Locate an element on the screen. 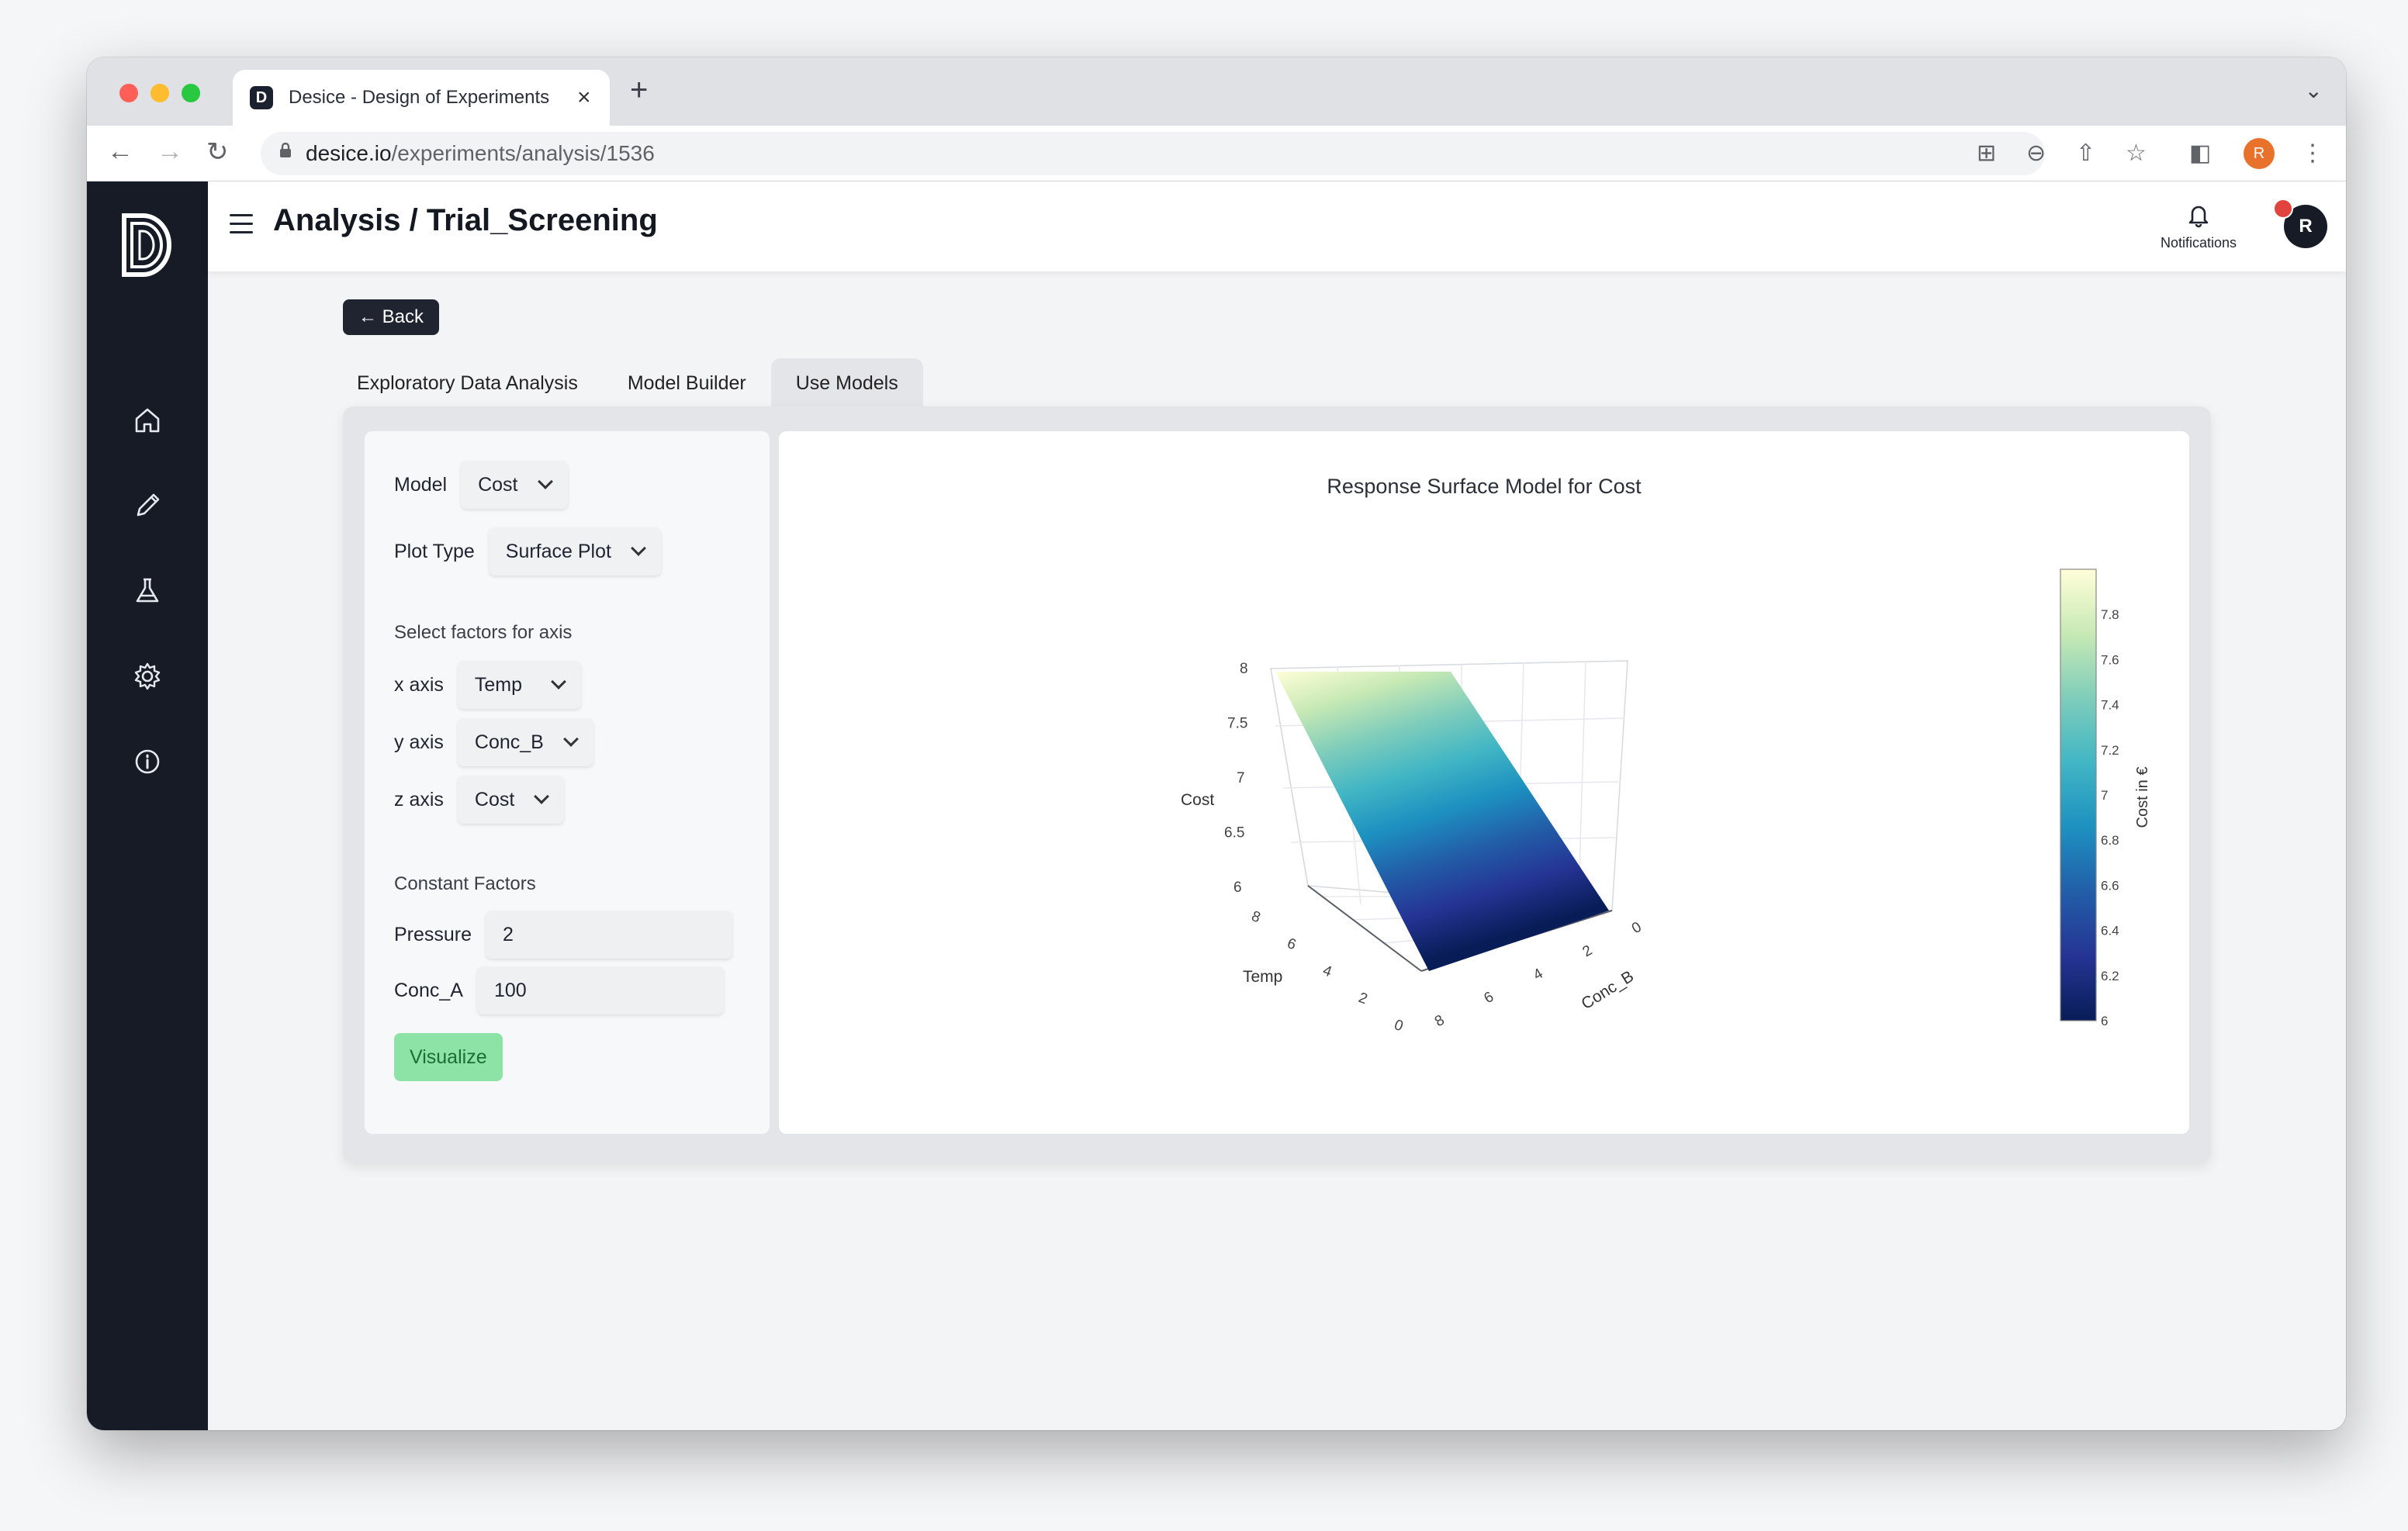  colorbar-title: Cost in € is located at coordinates (2142, 797).